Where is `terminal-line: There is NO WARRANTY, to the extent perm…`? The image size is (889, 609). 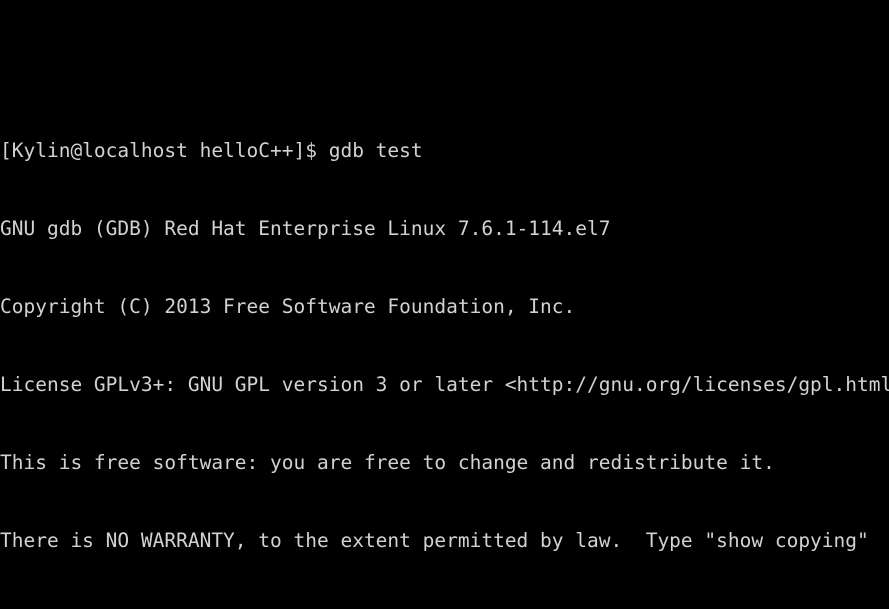
terminal-line: There is NO WARRANTY, to the extent perm… is located at coordinates (434, 540).